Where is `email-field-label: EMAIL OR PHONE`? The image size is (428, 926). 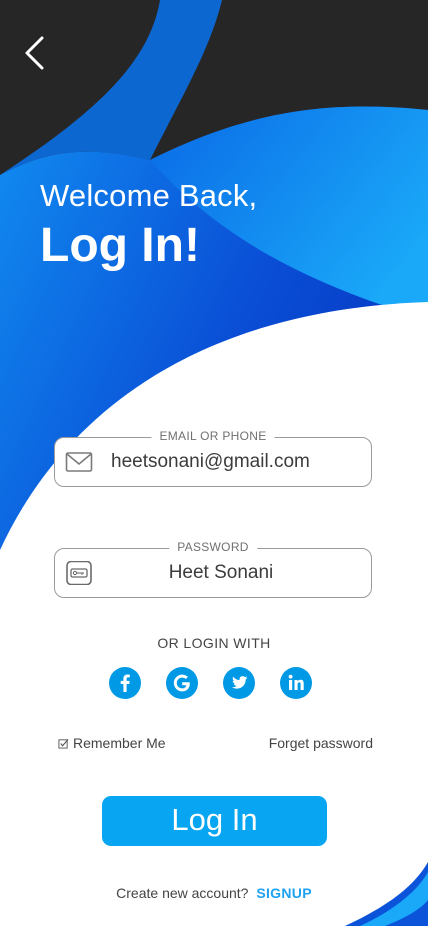
email-field-label: EMAIL OR PHONE is located at coordinates (213, 436).